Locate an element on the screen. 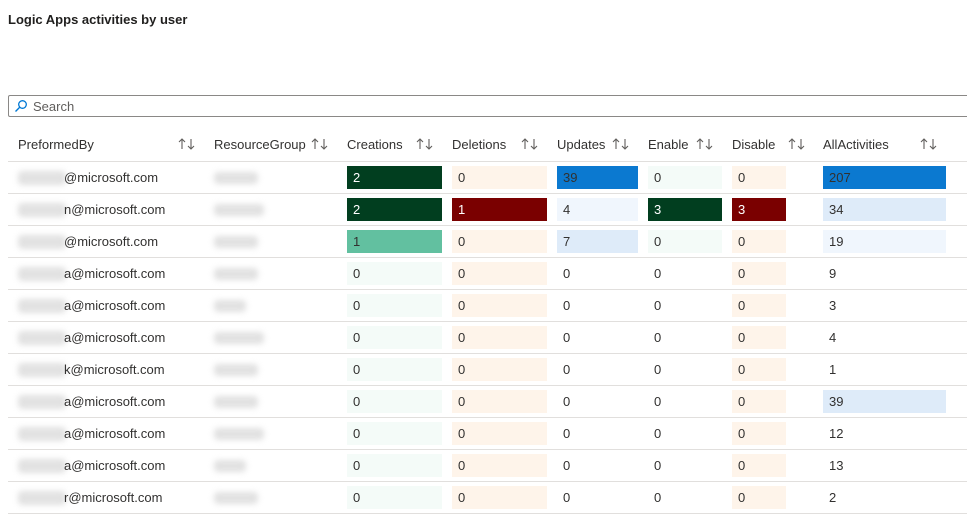  creations-cell: 1 is located at coordinates (394, 241).